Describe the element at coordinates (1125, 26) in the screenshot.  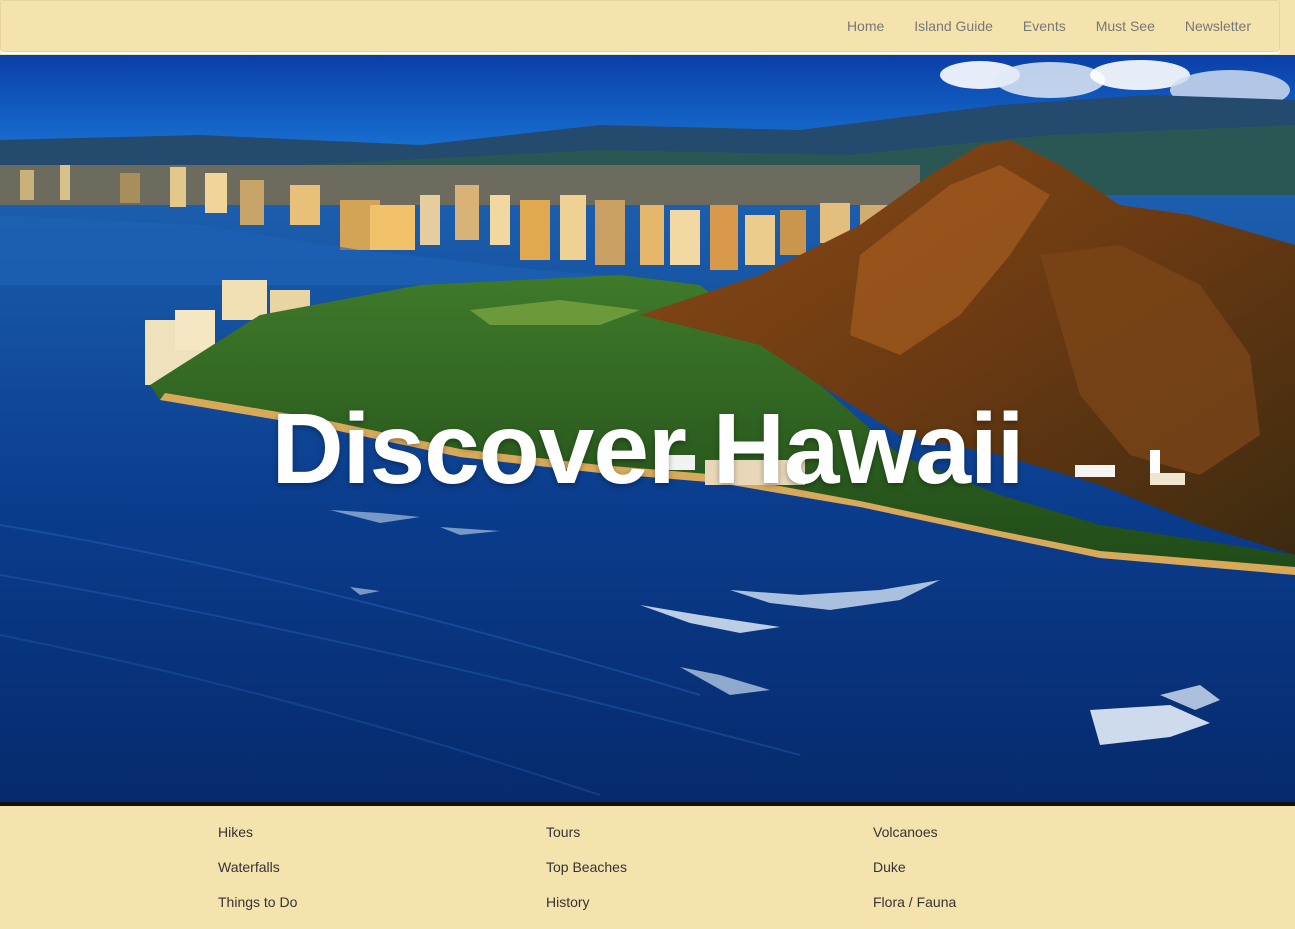
I see `nav-link-must-see: Must See` at that location.